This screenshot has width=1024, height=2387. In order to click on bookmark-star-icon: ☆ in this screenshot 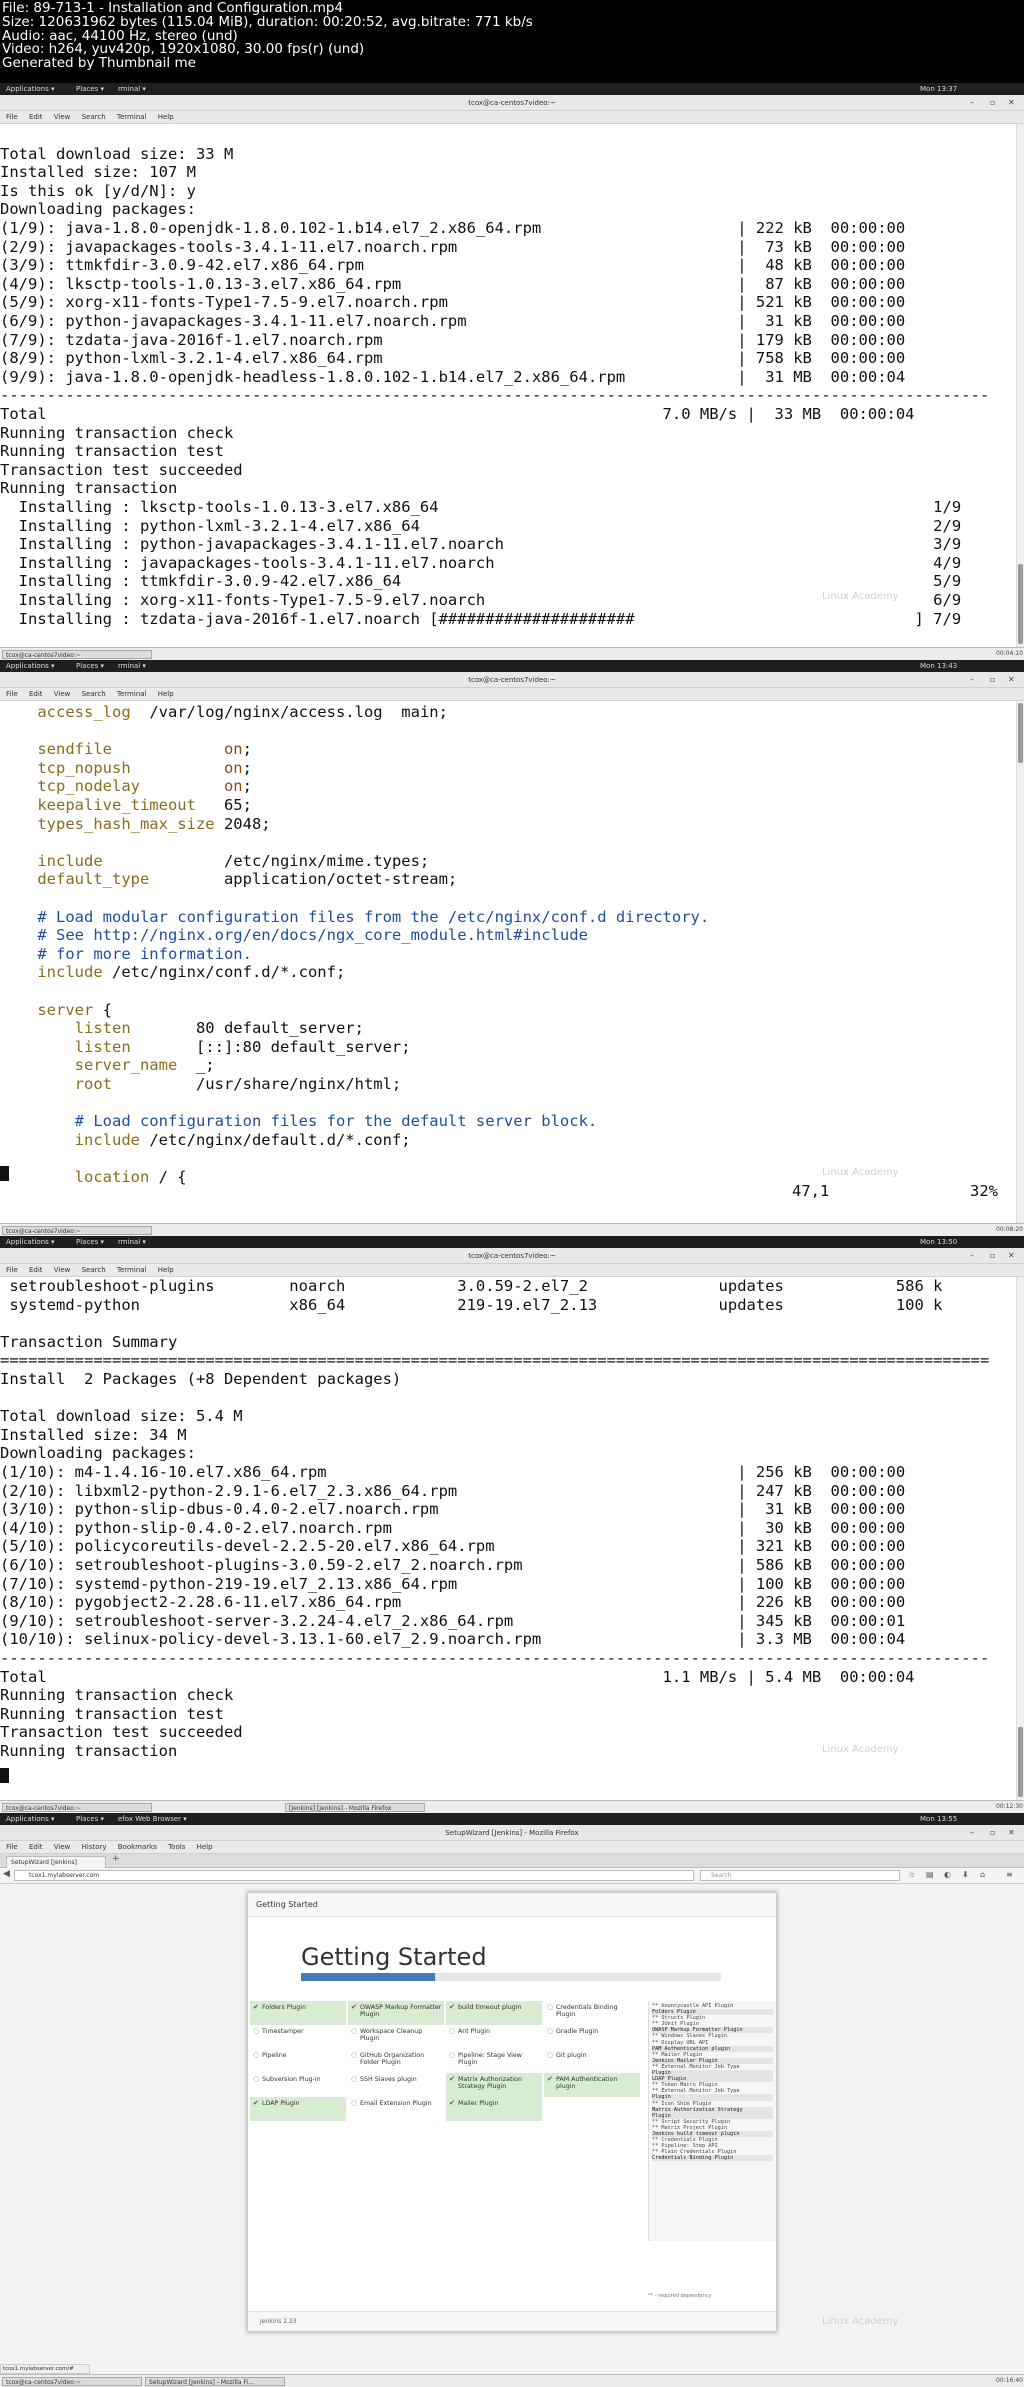, I will do `click(911, 1874)`.